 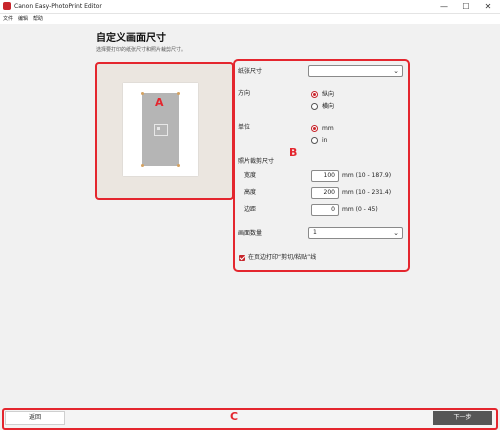 I want to click on footer-bar, so click(x=250, y=419).